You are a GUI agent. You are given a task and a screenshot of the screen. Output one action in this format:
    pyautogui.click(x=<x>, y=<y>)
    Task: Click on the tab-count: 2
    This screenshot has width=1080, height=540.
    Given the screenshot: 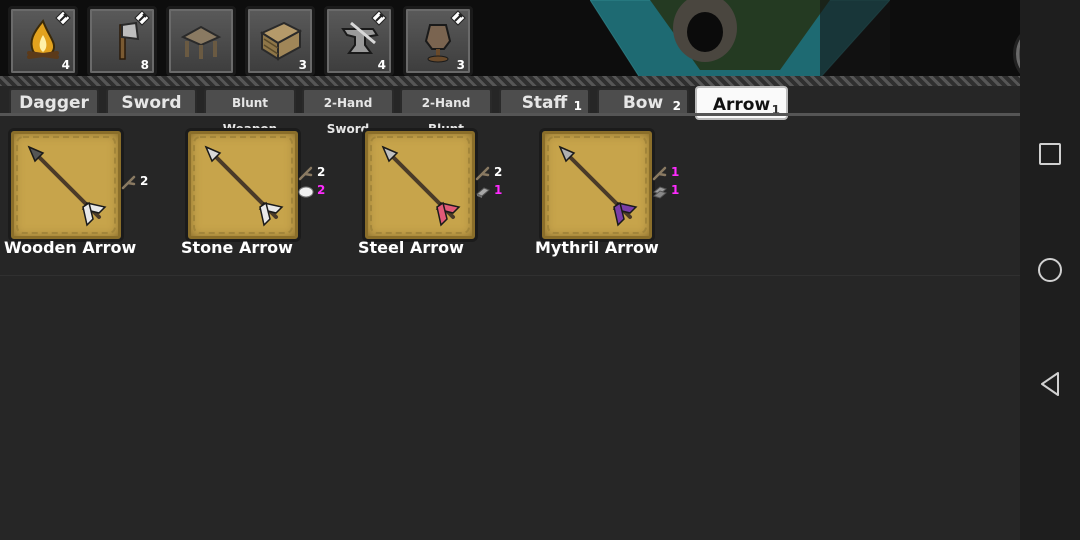 What is the action you would take?
    pyautogui.click(x=676, y=106)
    